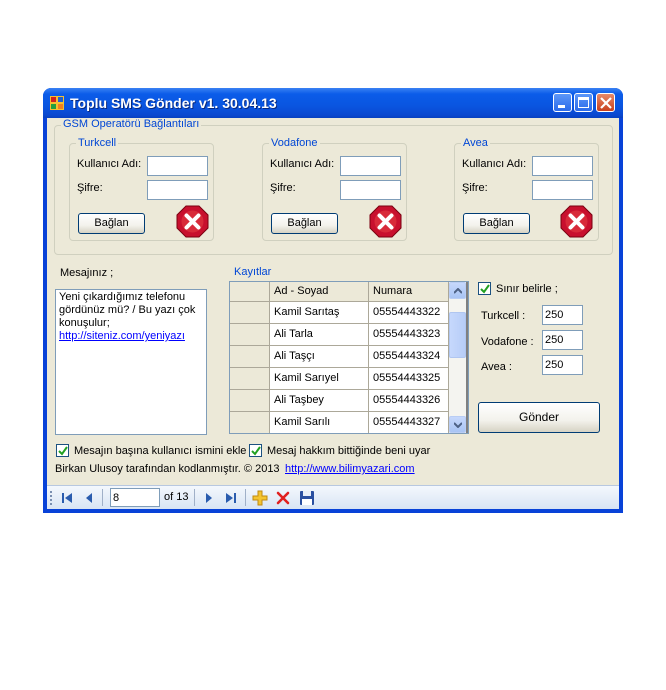  Describe the element at coordinates (307, 498) in the screenshot. I see `save-icon` at that location.